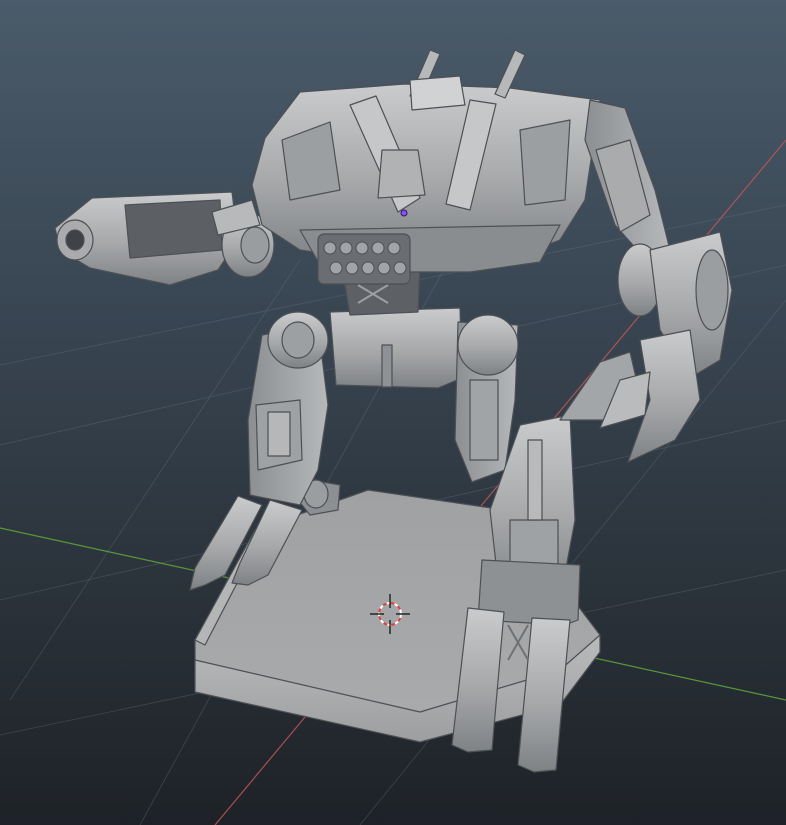 This screenshot has width=786, height=825. Describe the element at coordinates (404, 213) in the screenshot. I see `object-origin-point` at that location.